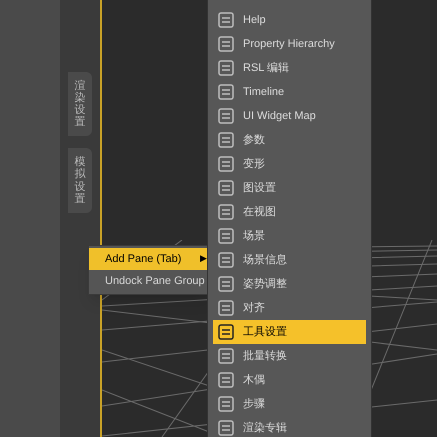 Image resolution: width=437 pixels, height=437 pixels. Describe the element at coordinates (289, 426) in the screenshot. I see `menu-item: 渲染专辑` at that location.